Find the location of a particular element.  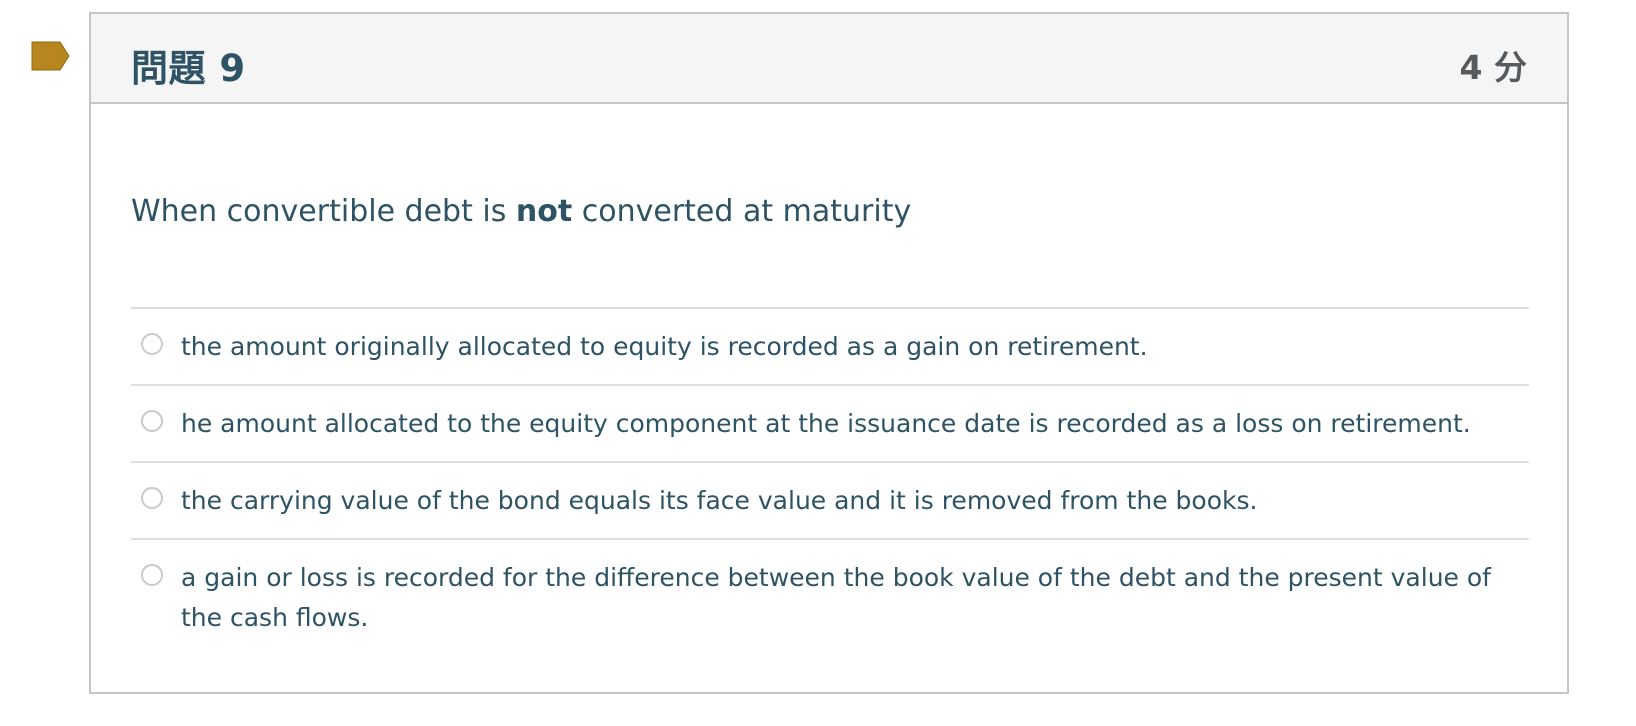

question-text-emphasis: not is located at coordinates (544, 211).